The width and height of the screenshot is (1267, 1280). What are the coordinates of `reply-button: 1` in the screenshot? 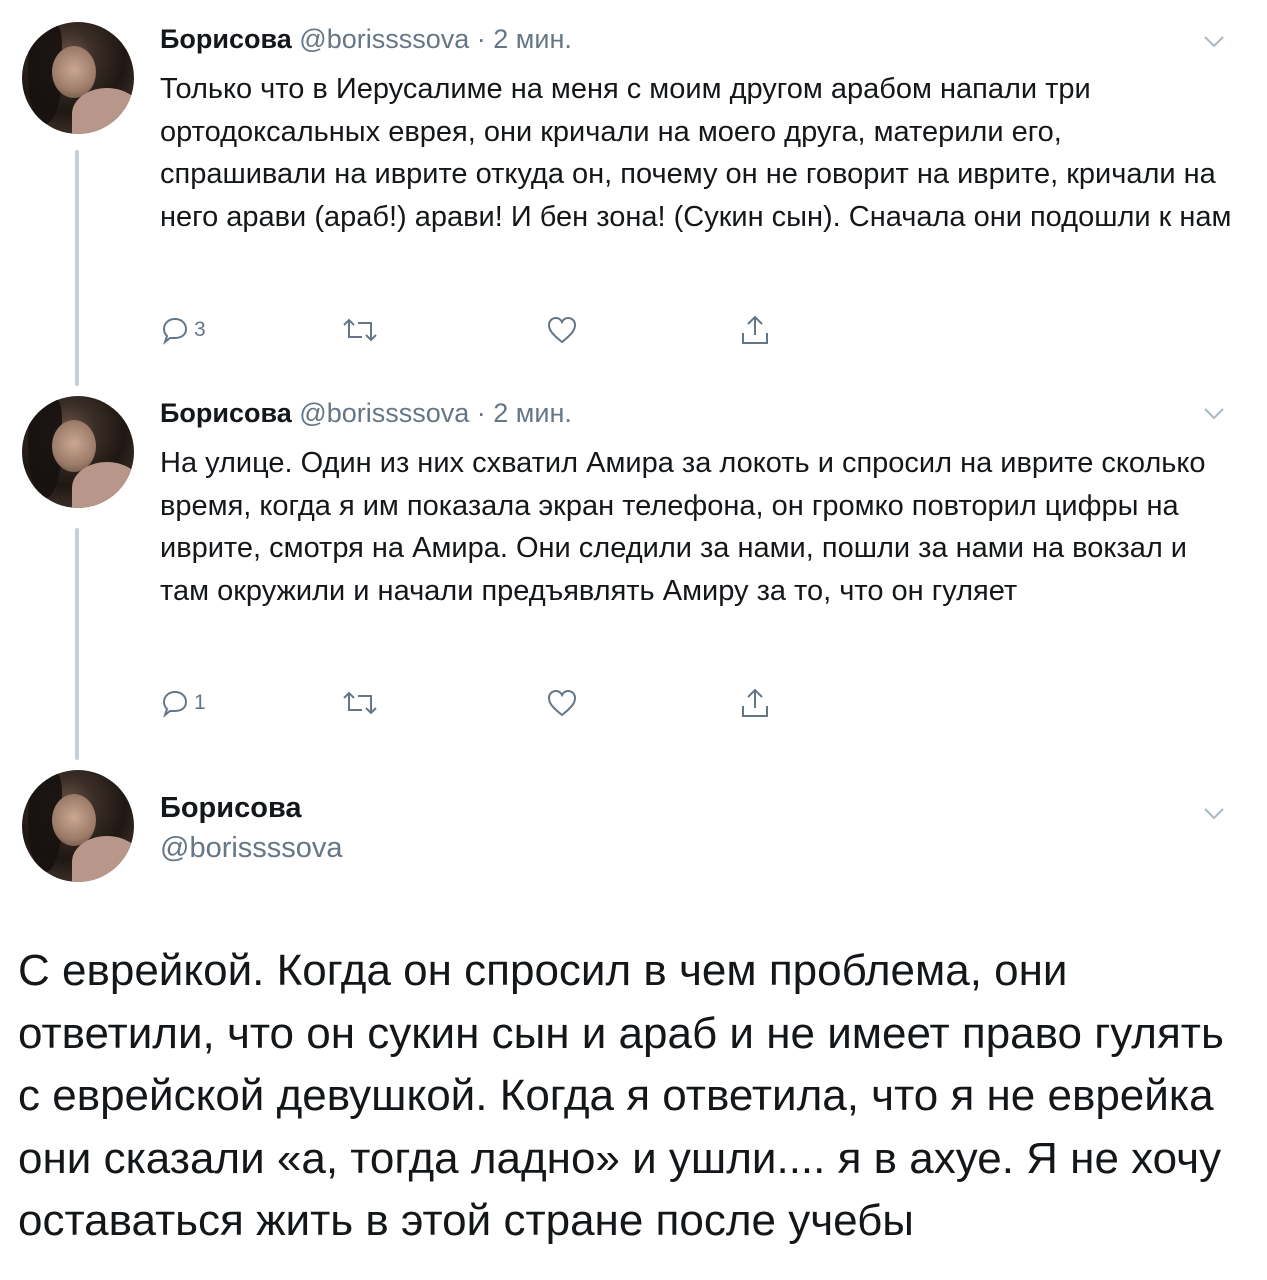 It's located at (183, 703).